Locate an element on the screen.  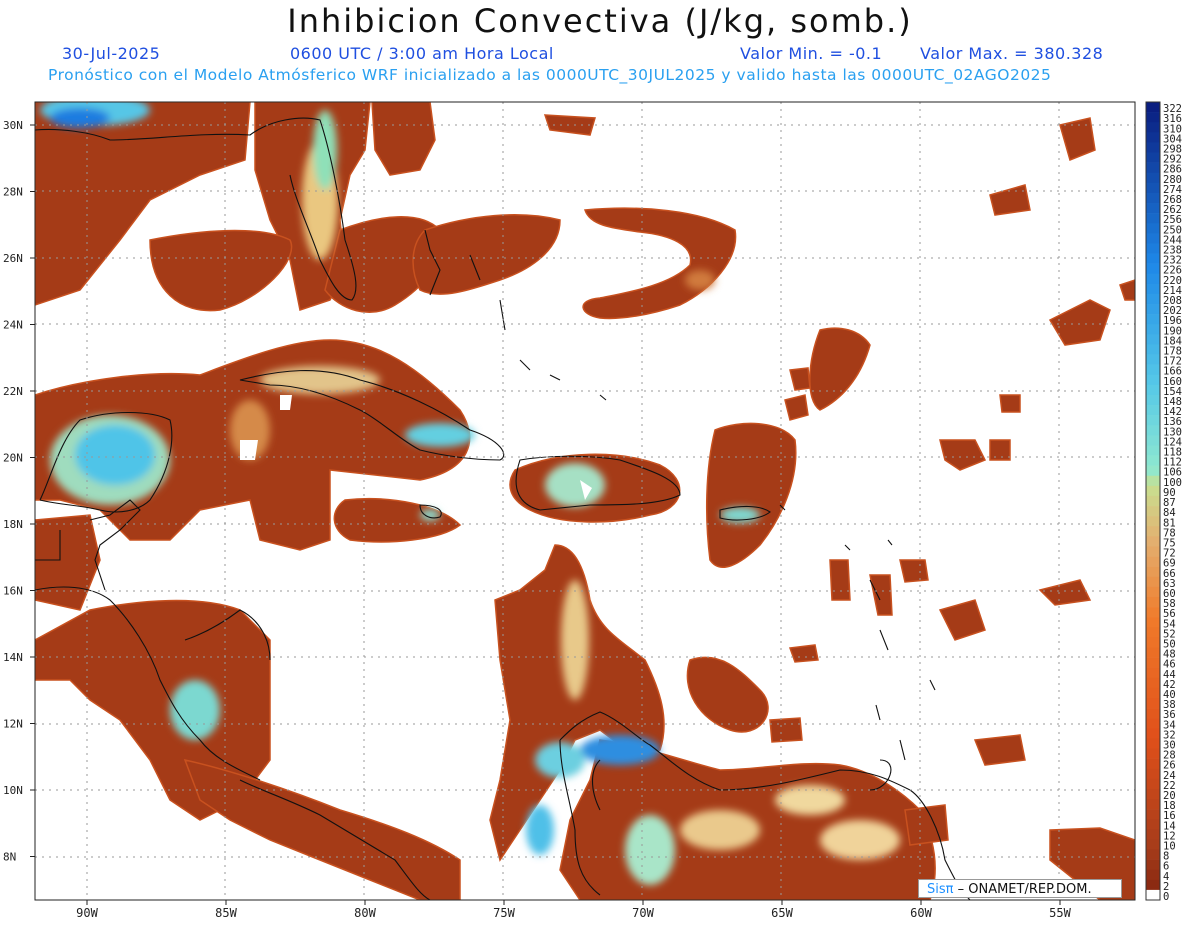
lat-label: 18N is located at coordinates (13, 524).